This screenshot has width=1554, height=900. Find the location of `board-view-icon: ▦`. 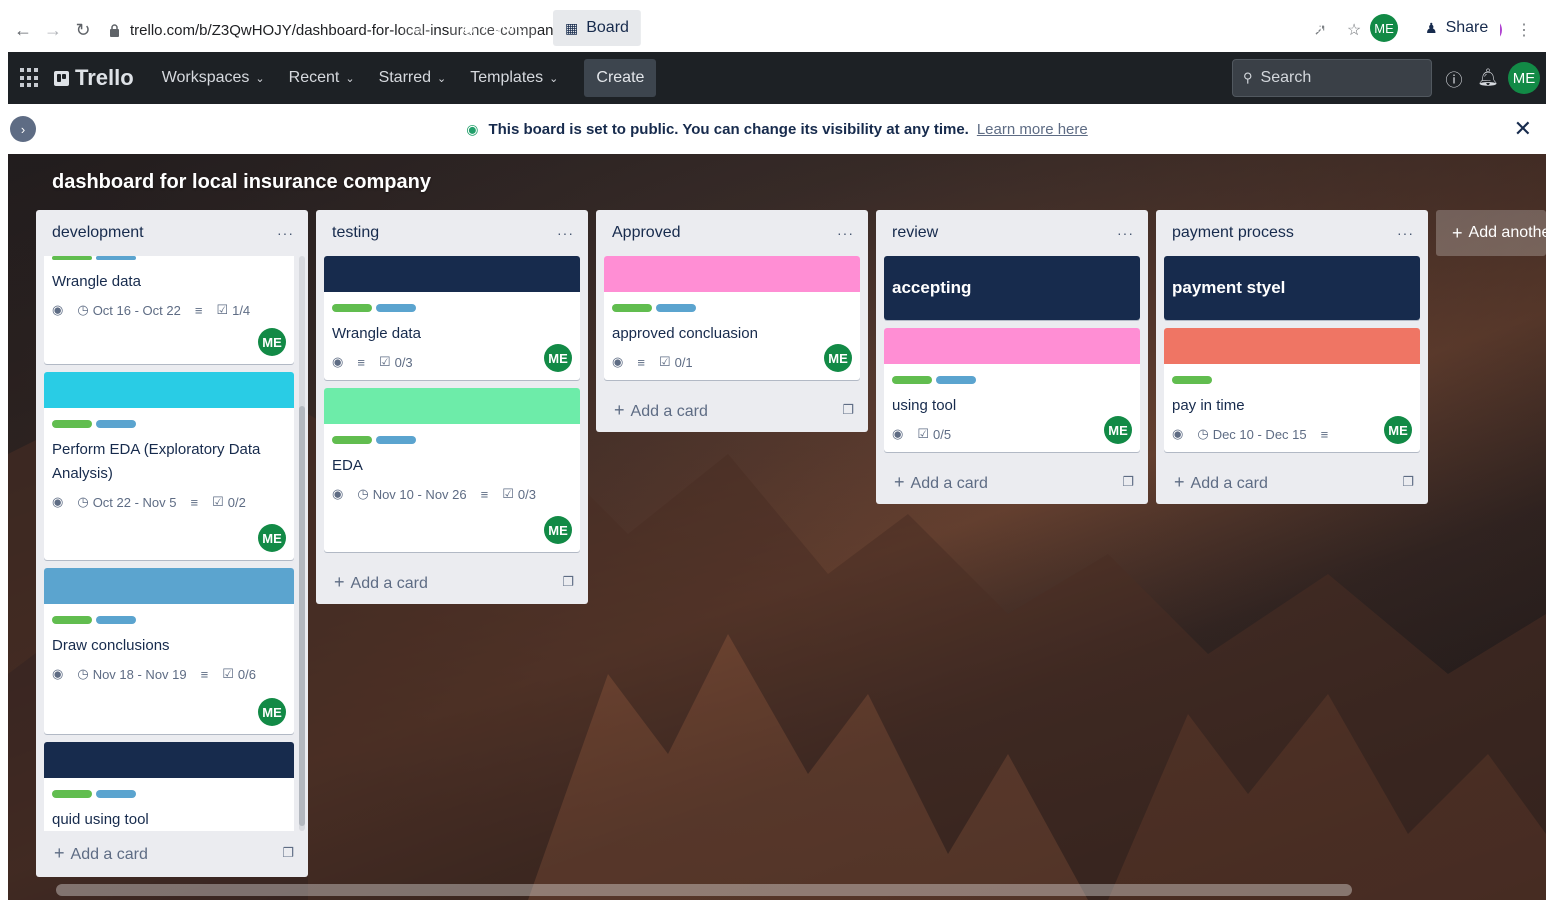

board-view-icon: ▦ is located at coordinates (572, 27).